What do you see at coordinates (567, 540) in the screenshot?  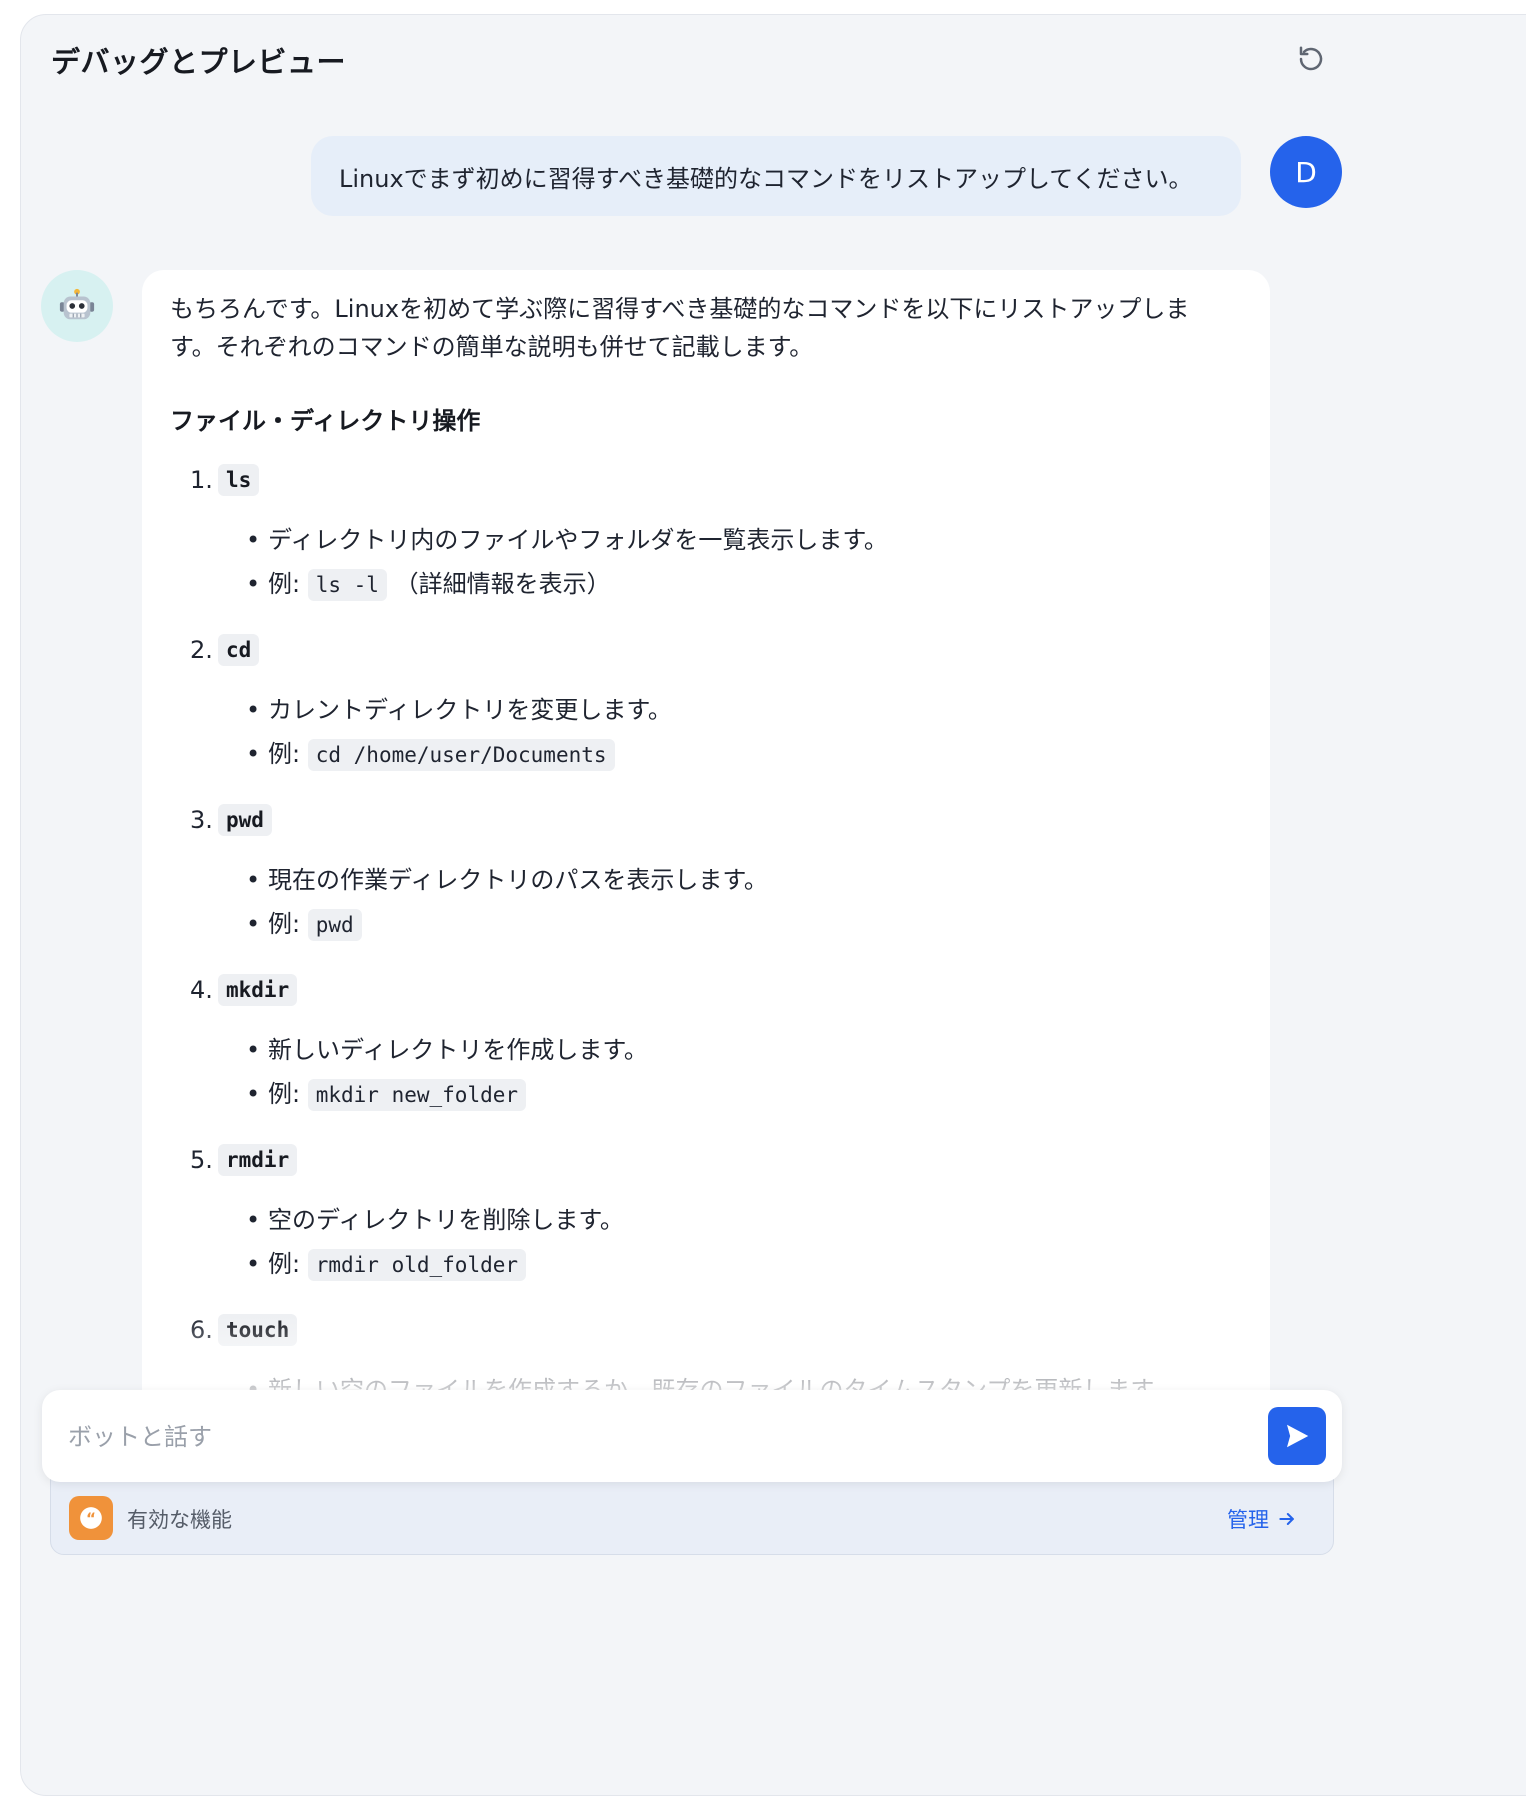 I see `command-description: • ディレクトリ内のファイルやフォルダを一覧表示します。` at bounding box center [567, 540].